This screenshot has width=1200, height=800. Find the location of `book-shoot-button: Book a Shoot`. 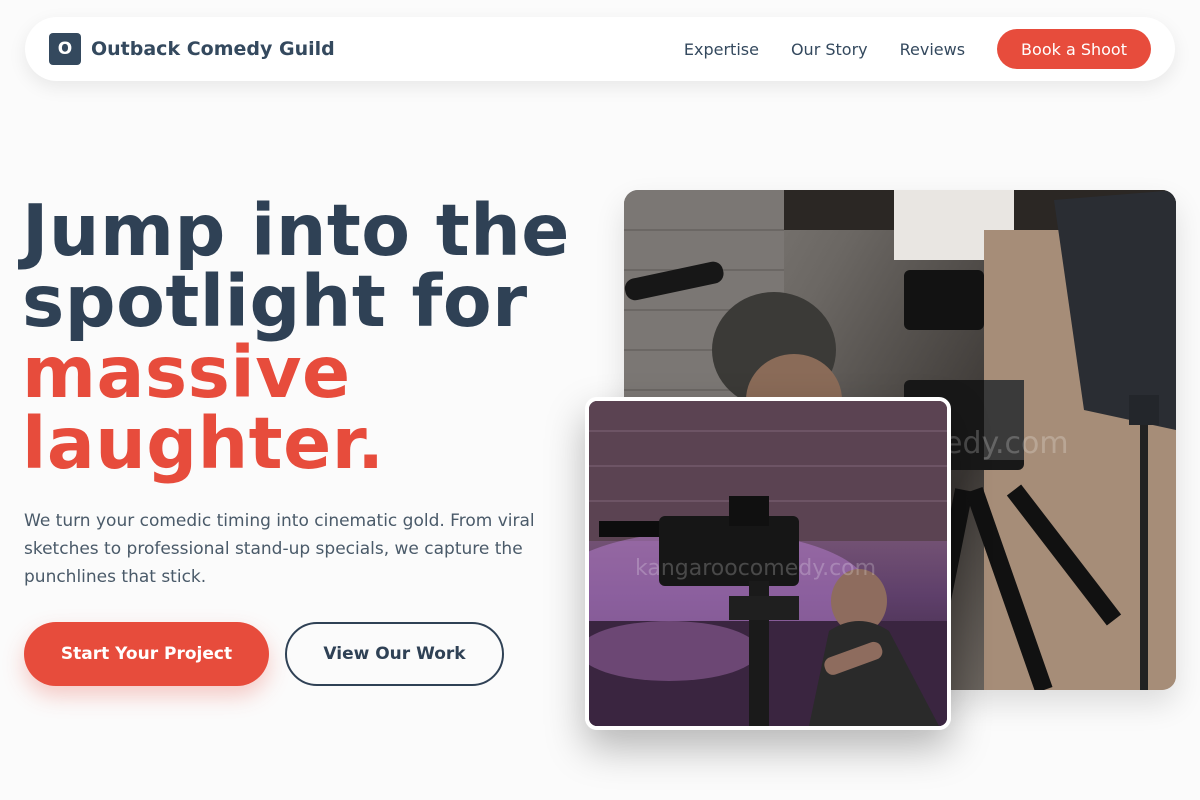

book-shoot-button: Book a Shoot is located at coordinates (1074, 49).